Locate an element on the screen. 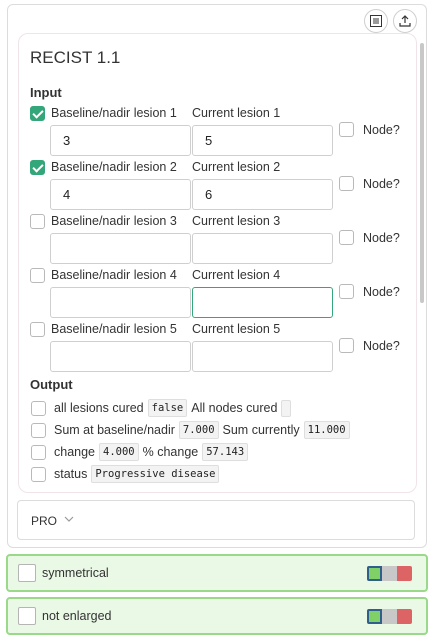 Image resolution: width=432 pixels, height=637 pixels. all-lesions-cured-checkbox is located at coordinates (38, 408).